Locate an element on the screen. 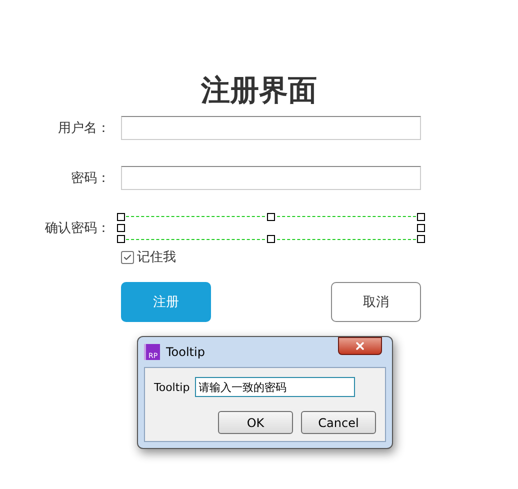  checkbox-label: 记住我 is located at coordinates (156, 257).